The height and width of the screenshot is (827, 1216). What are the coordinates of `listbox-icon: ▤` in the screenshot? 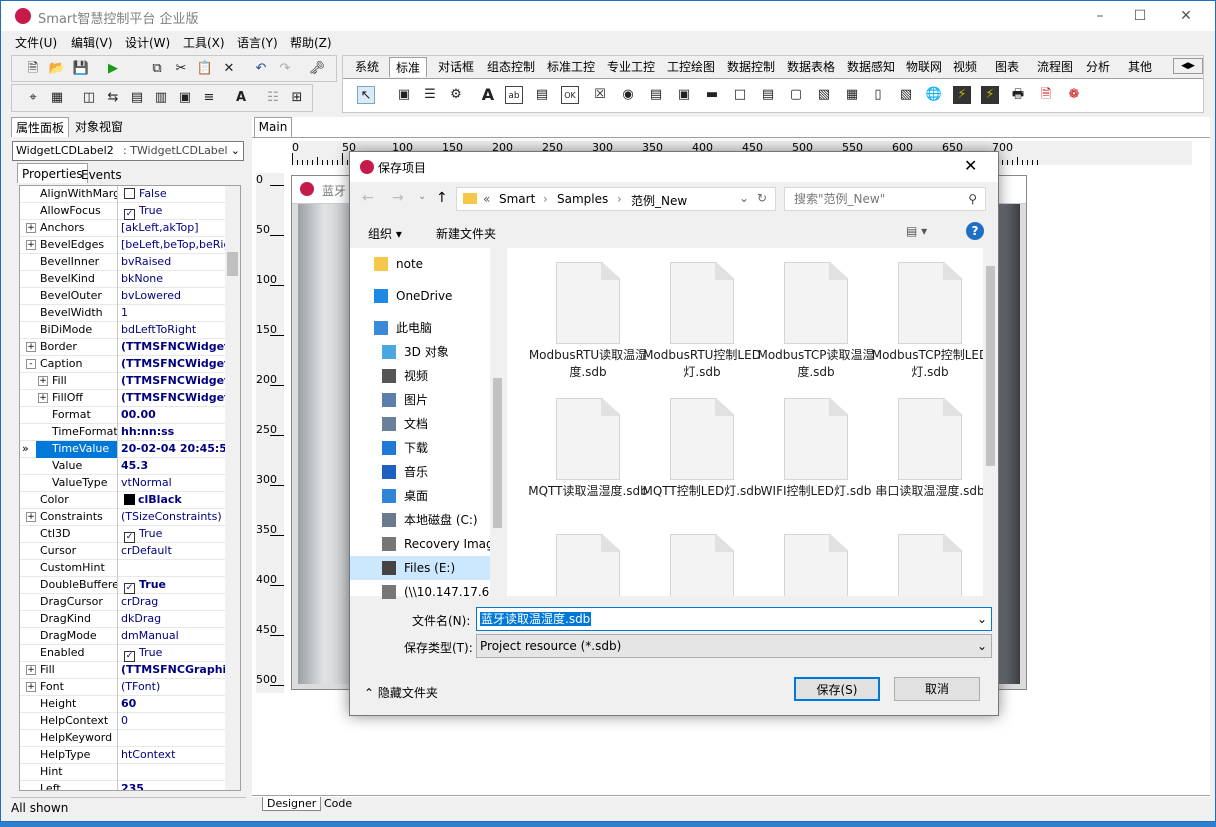 It's located at (656, 95).